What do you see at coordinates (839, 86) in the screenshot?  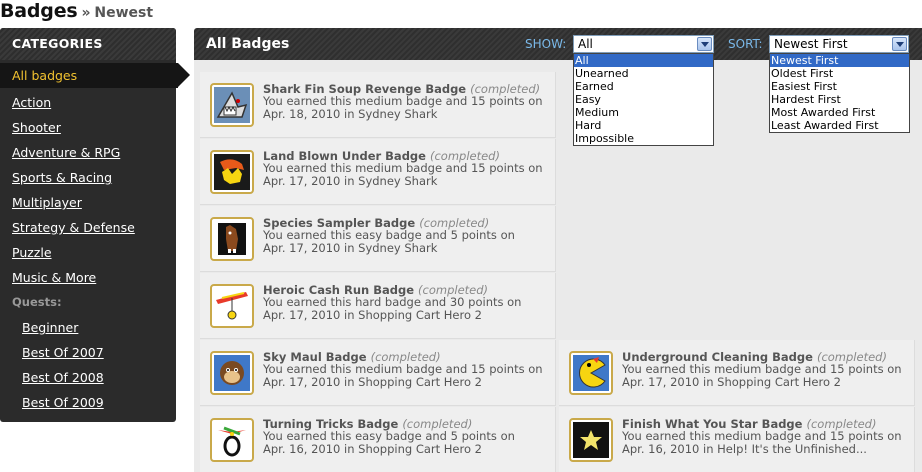 I see `sort-option-easiest-first: Easiest First` at bounding box center [839, 86].